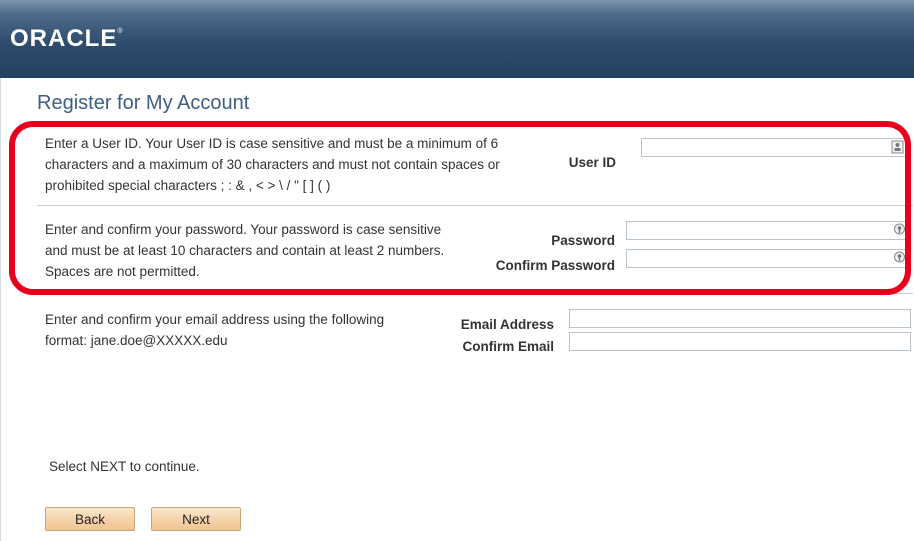 Image resolution: width=914 pixels, height=541 pixels. Describe the element at coordinates (555, 265) in the screenshot. I see `confirm-password-label: Confirm Password` at that location.